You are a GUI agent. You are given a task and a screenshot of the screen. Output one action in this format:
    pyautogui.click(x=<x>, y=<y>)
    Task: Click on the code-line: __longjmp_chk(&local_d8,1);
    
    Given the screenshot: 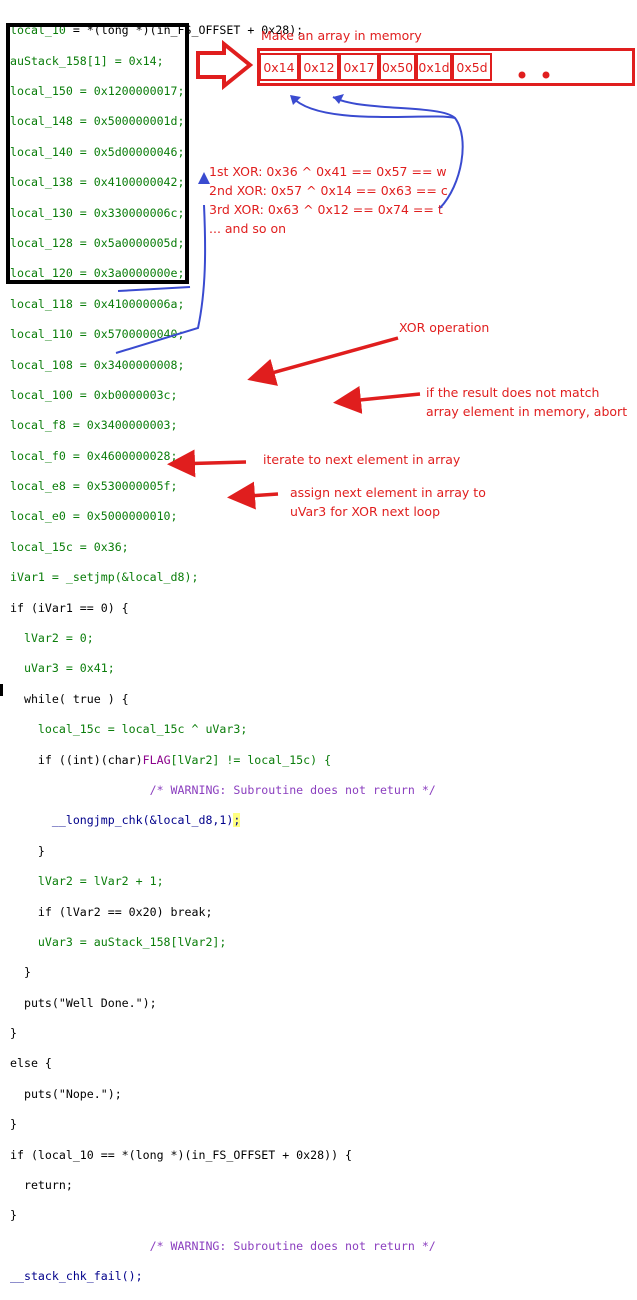 What is the action you would take?
    pyautogui.click(x=125, y=820)
    